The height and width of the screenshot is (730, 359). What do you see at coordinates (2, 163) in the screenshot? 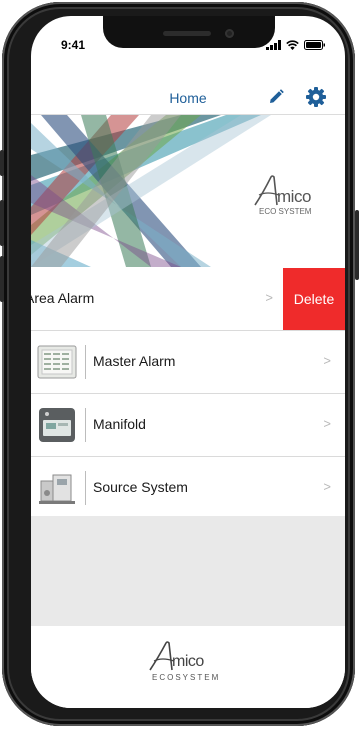
I see `phone-silent-switch` at bounding box center [2, 163].